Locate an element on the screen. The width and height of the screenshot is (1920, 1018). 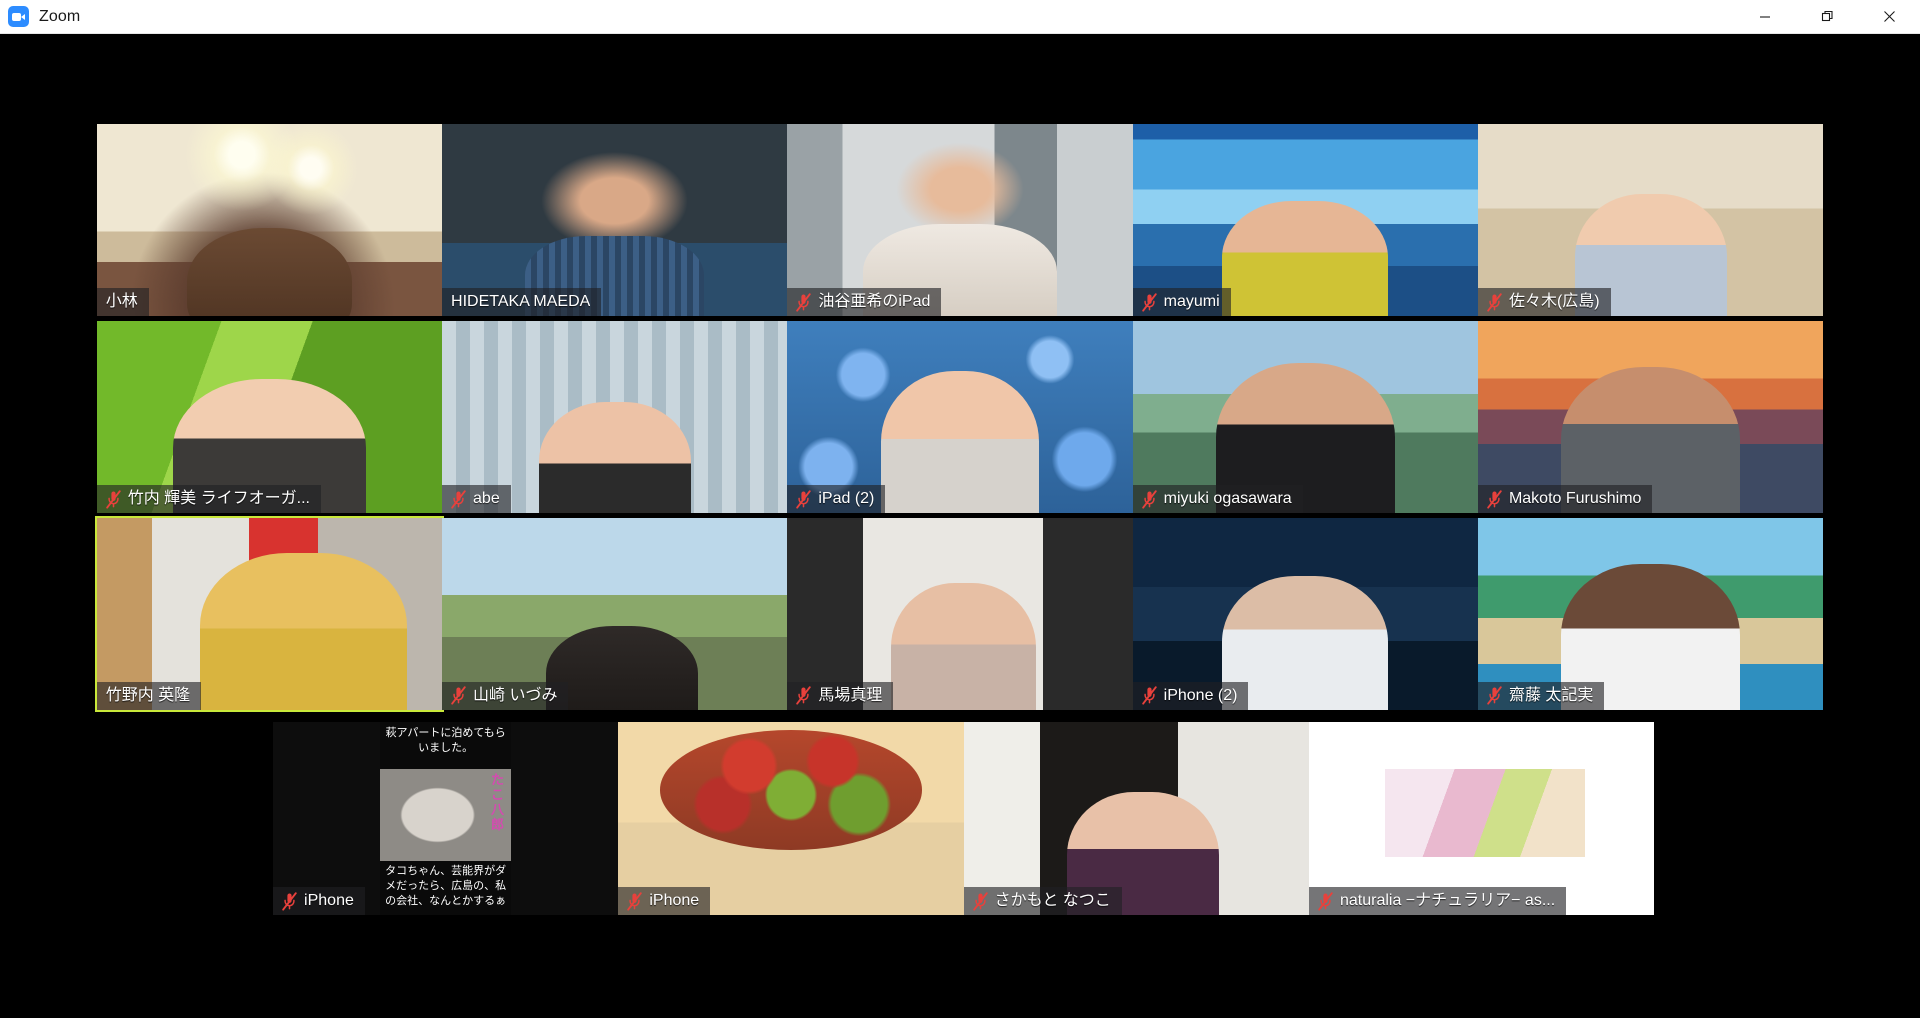
participant-nameplate: abe is located at coordinates (476, 499).